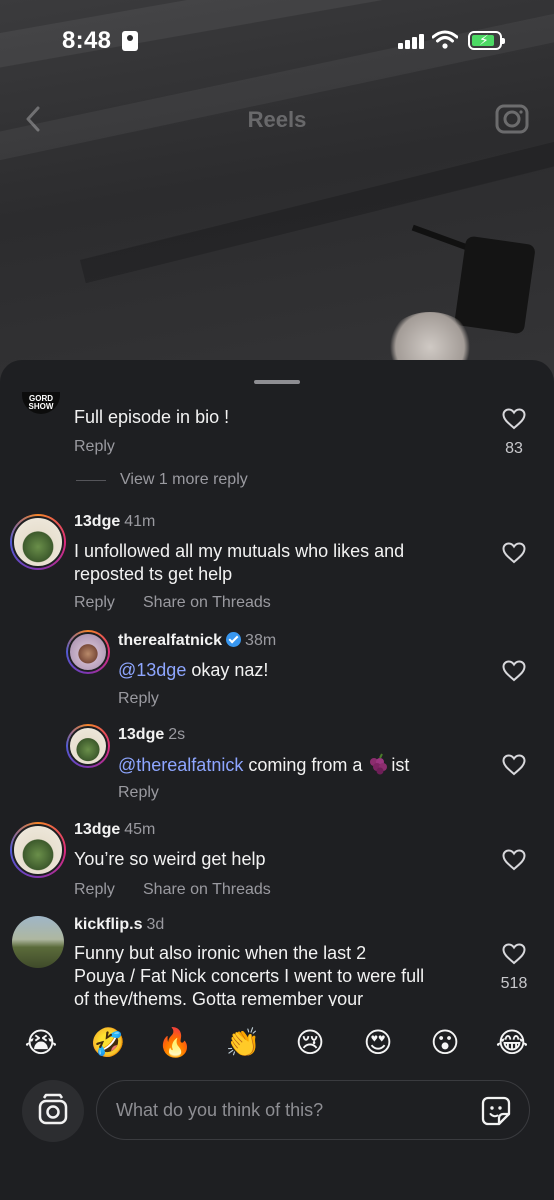 The image size is (554, 1200). I want to click on comment-text: reposted ts get help, so click(153, 574).